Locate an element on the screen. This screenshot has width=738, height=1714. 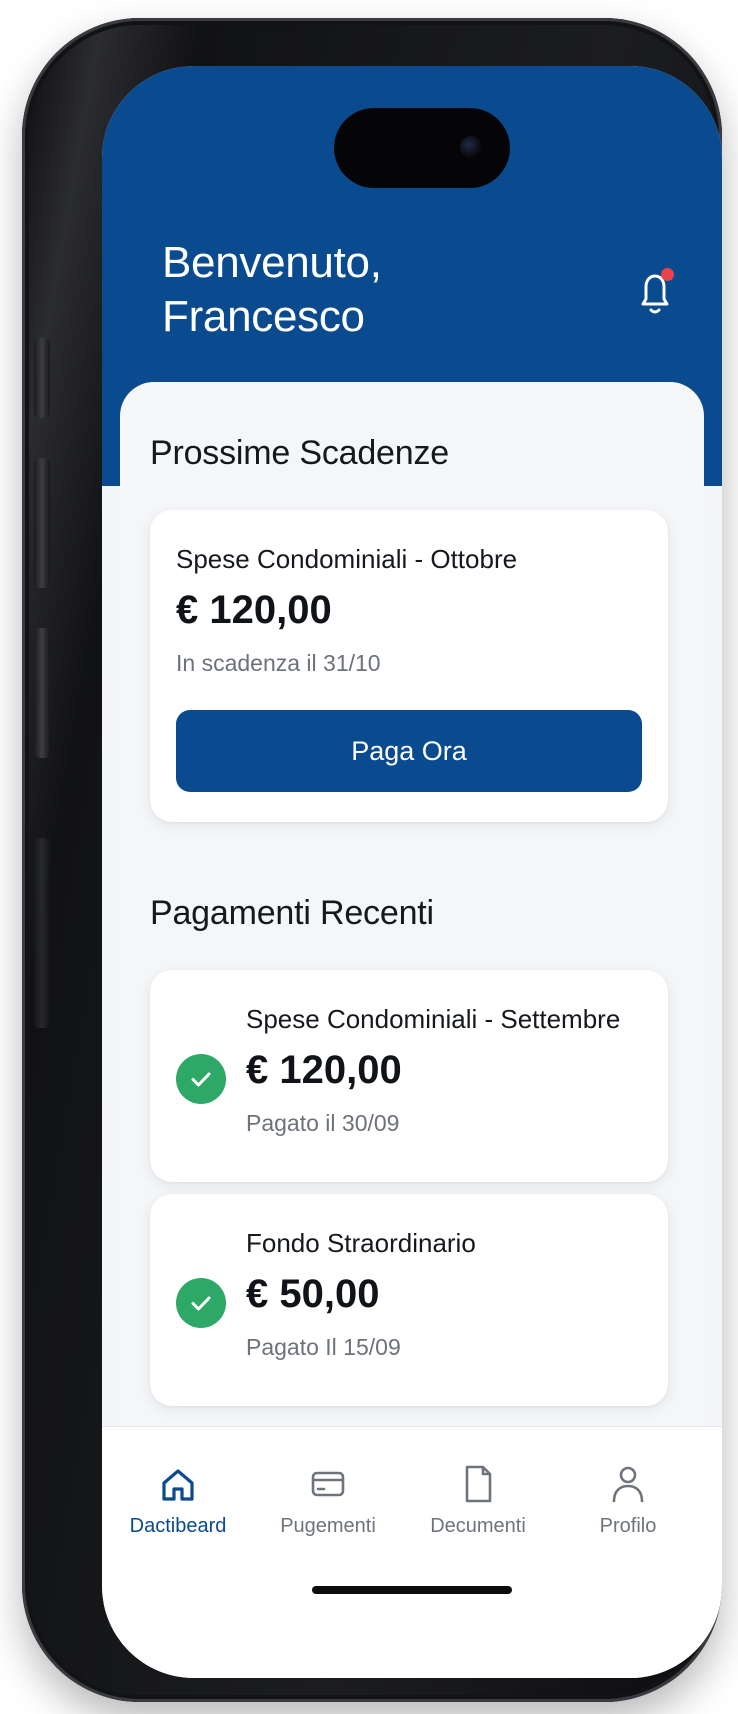
tab-documents: Decumenti is located at coordinates (478, 1499).